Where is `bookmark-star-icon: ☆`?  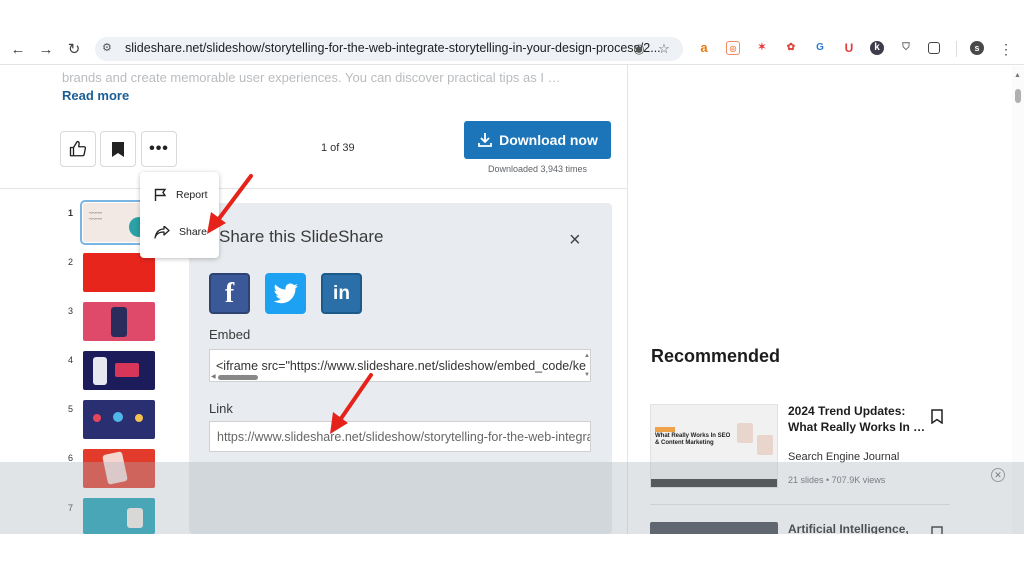
bookmark-star-icon: ☆ is located at coordinates (664, 49).